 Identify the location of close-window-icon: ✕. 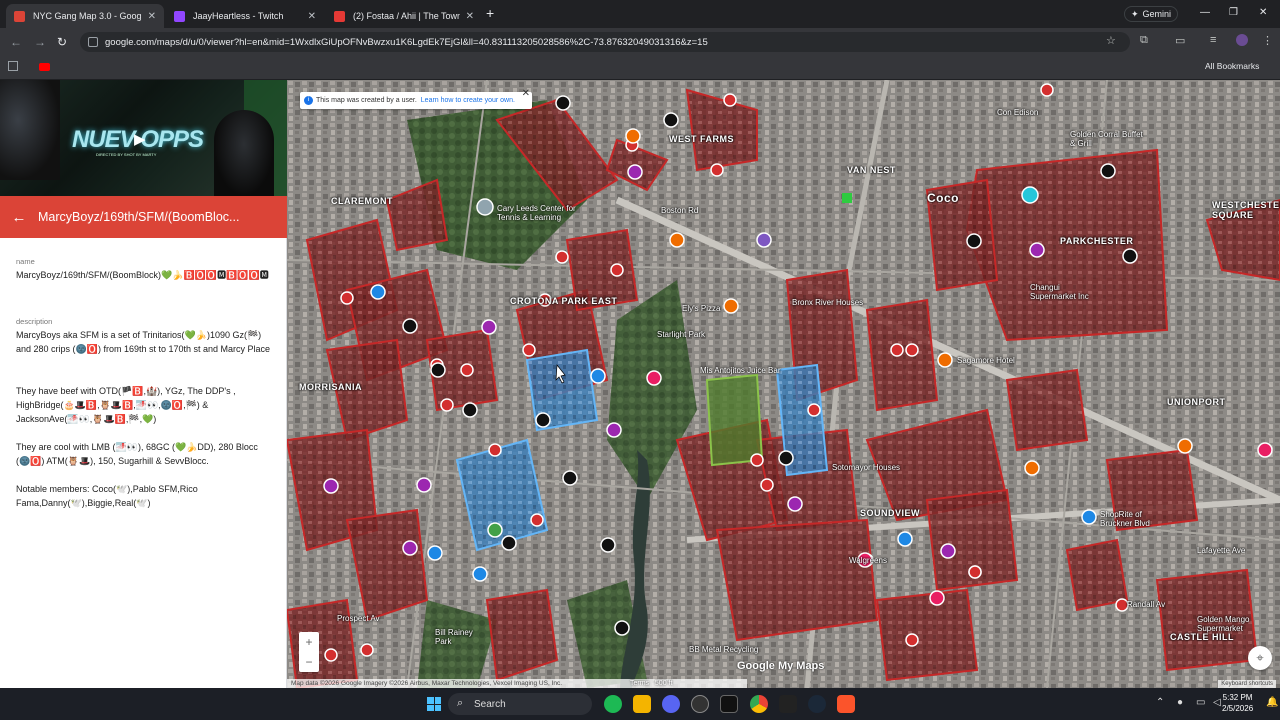
(1263, 12).